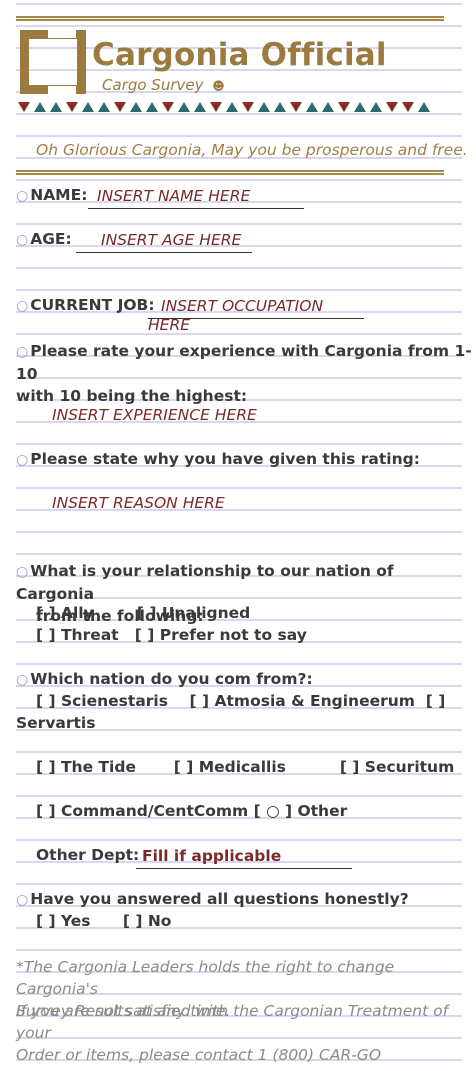  Describe the element at coordinates (218, 86) in the screenshot. I see `smiley-icon: ☻` at that location.